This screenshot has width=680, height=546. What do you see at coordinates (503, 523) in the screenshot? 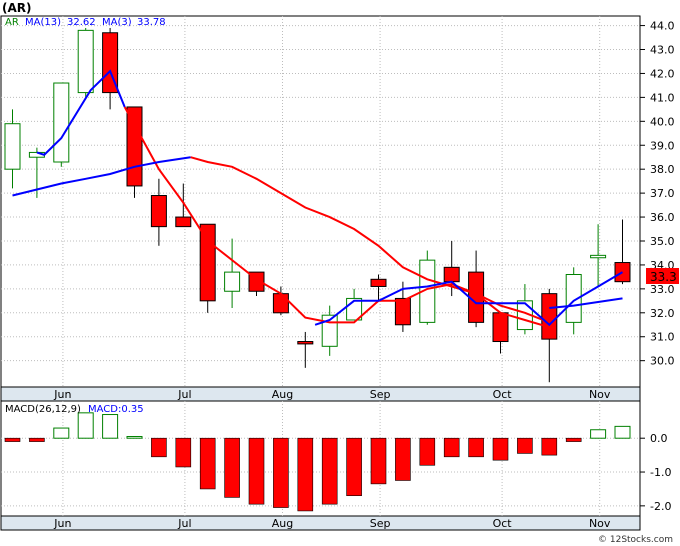
I see `macd-x-tick-label: Oct` at bounding box center [503, 523].